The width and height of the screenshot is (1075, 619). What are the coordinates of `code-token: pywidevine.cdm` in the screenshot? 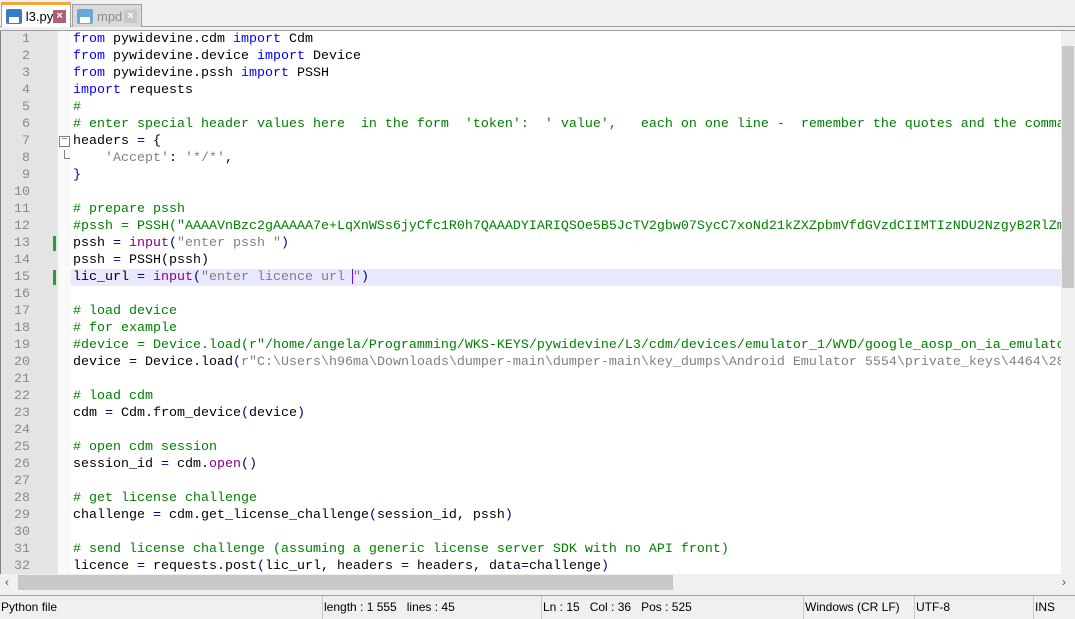 It's located at (169, 39).